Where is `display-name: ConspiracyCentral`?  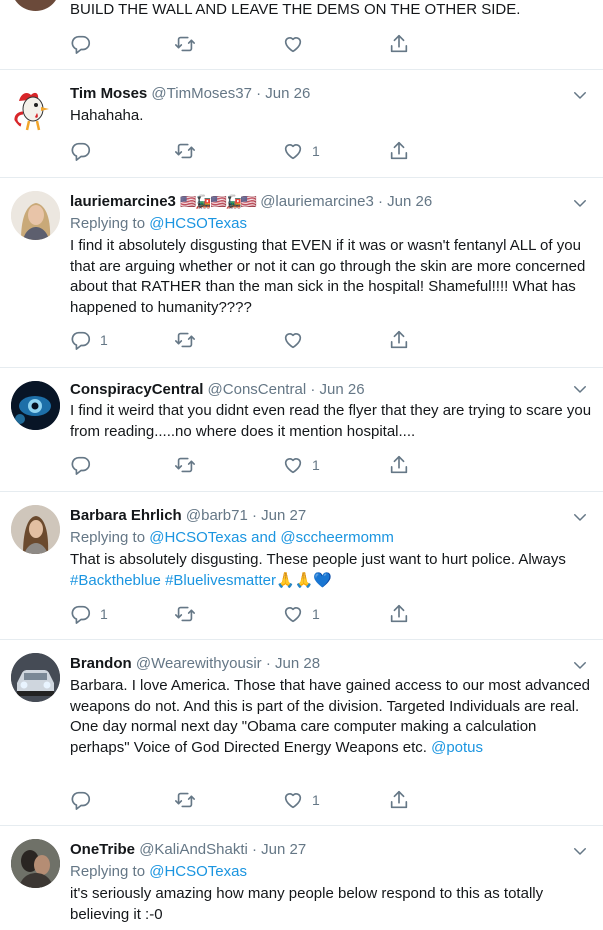
display-name: ConspiracyCentral is located at coordinates (136, 389).